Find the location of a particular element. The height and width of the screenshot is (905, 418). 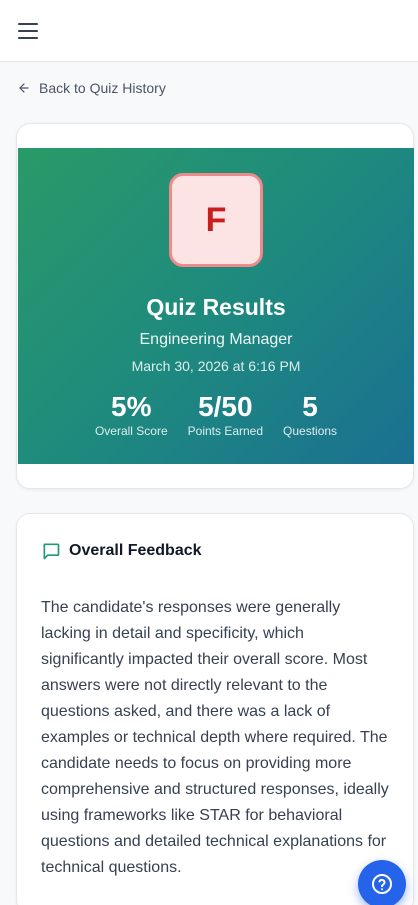

stat-overall-score: 5% Overall Score is located at coordinates (131, 414).